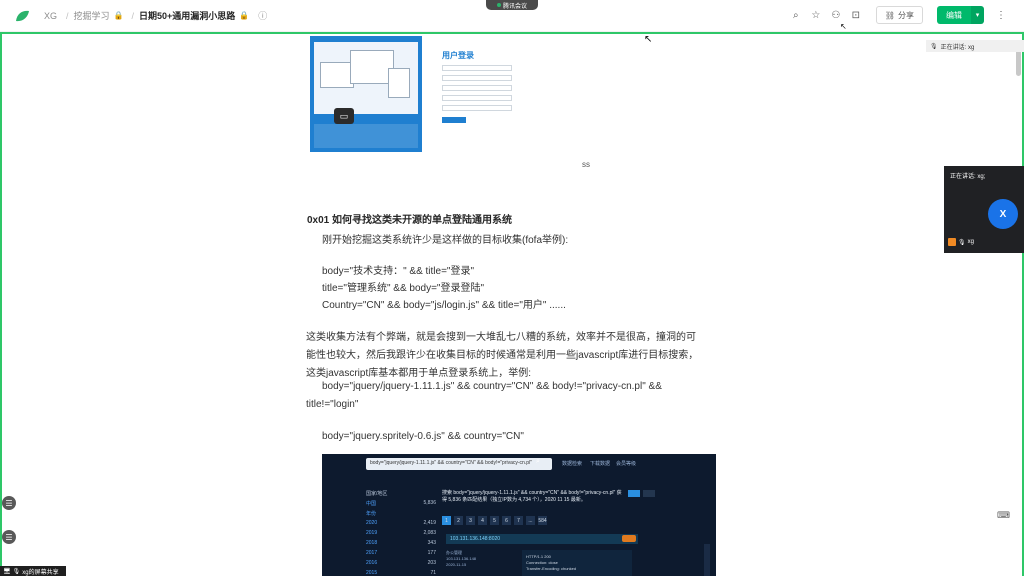 This screenshot has width=1024, height=576. I want to click on fofa-side-row: 中国 5,836, so click(401, 505).